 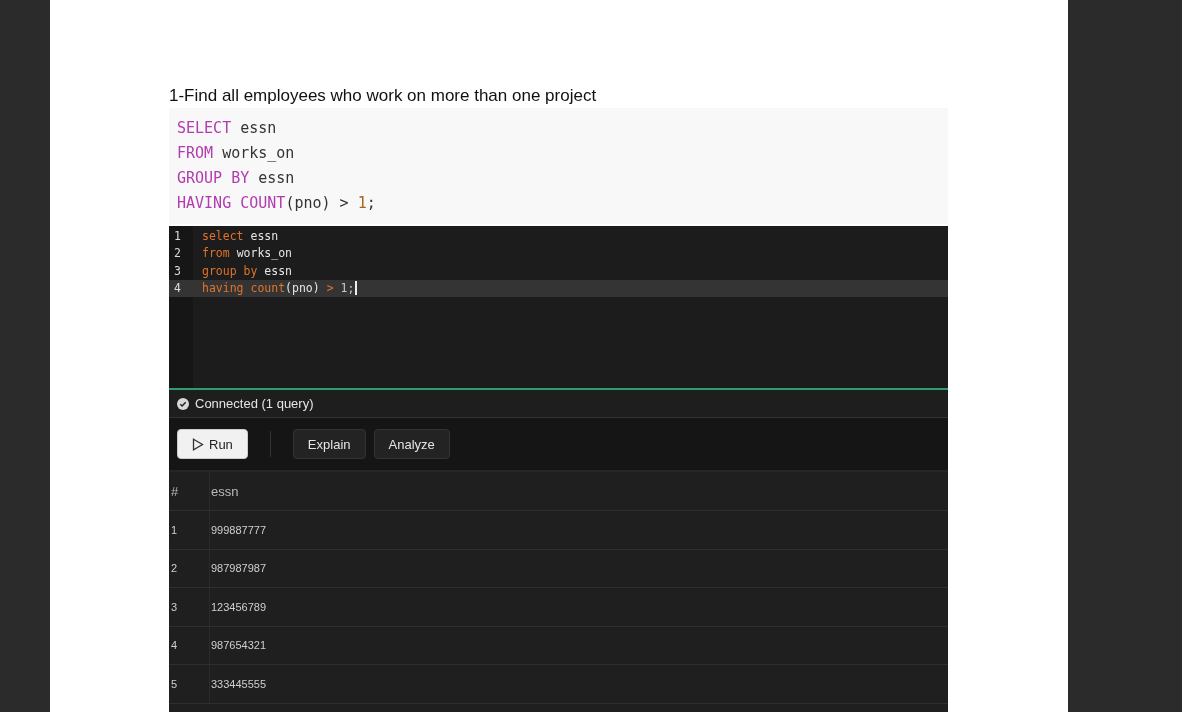 What do you see at coordinates (383, 96) in the screenshot?
I see `question-heading: 1-Find all employees who work on more than one project` at bounding box center [383, 96].